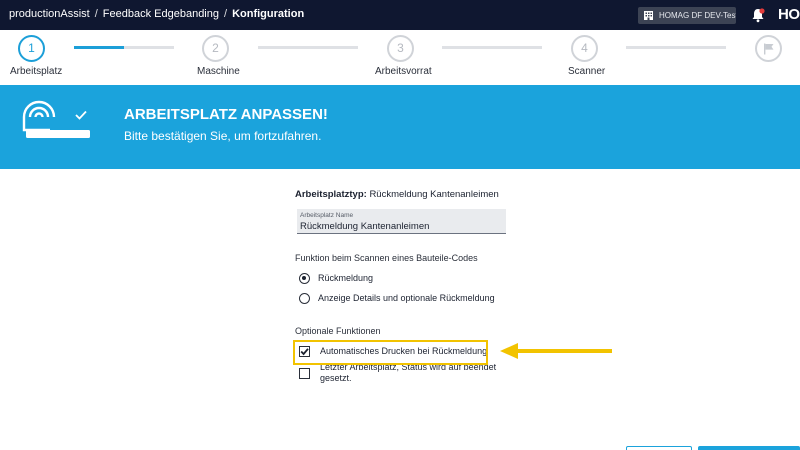 Image resolution: width=800 pixels, height=450 pixels. What do you see at coordinates (36, 71) in the screenshot?
I see `step-1-label: Arbeitsplatz` at bounding box center [36, 71].